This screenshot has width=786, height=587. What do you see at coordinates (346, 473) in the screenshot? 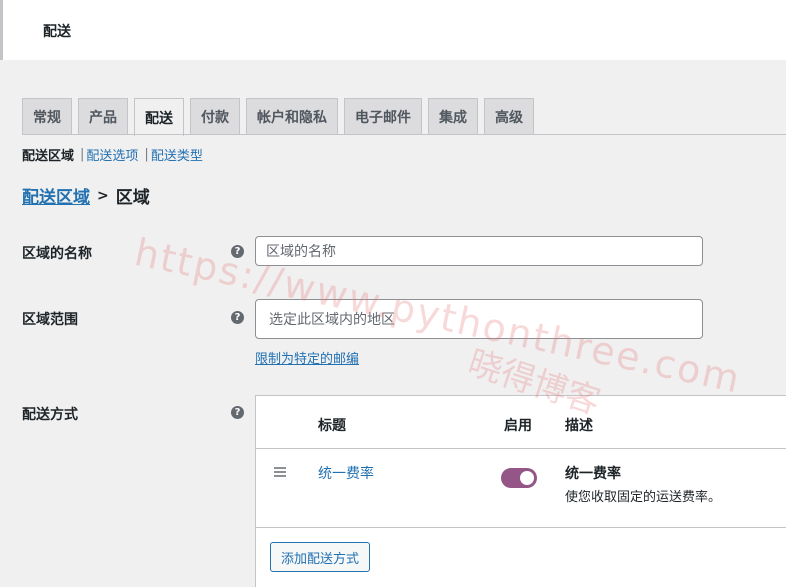
I see `method-name-link: 统一费率` at bounding box center [346, 473].